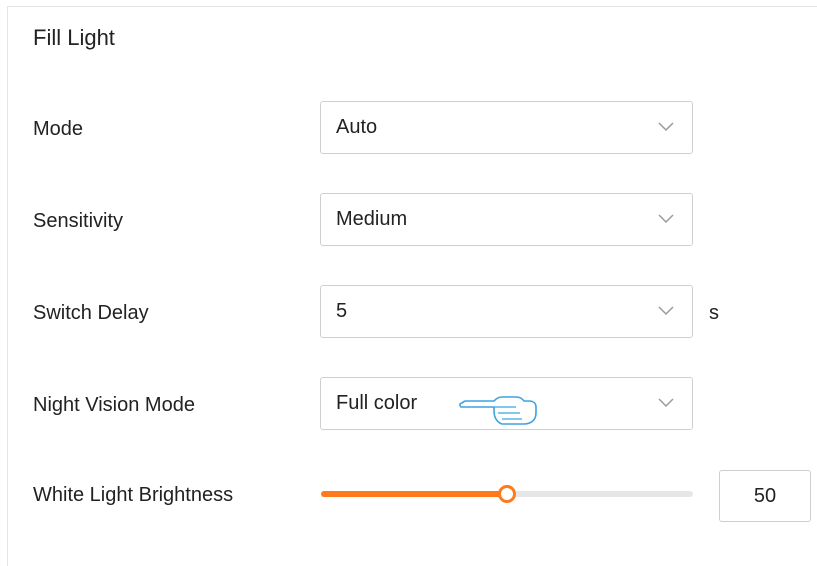 The width and height of the screenshot is (817, 566). I want to click on sensitivity-label: Sensitivity, so click(78, 221).